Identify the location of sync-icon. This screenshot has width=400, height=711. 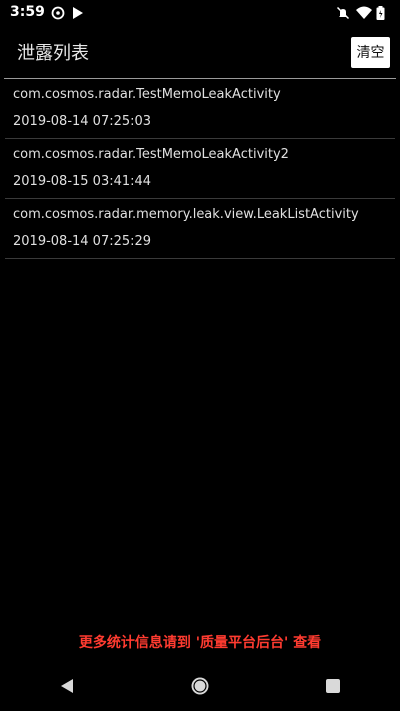
(58, 12).